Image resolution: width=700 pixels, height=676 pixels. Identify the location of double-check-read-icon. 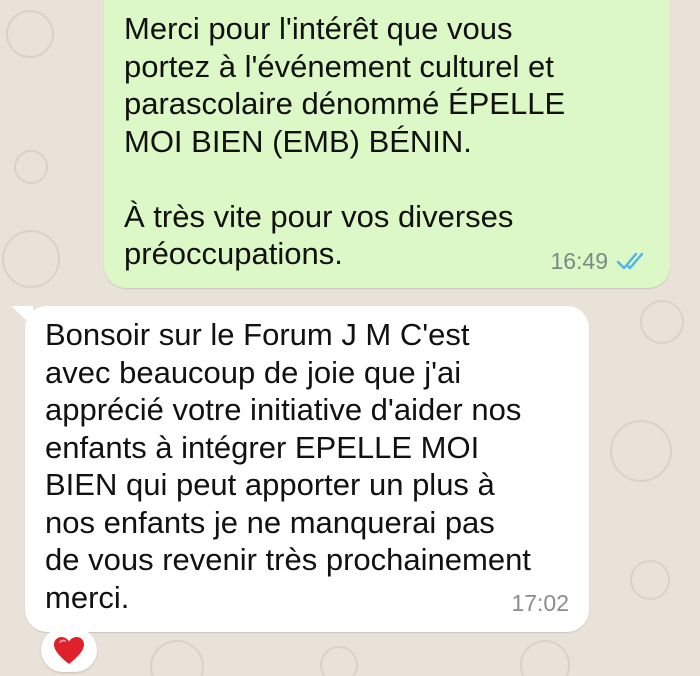
(630, 261).